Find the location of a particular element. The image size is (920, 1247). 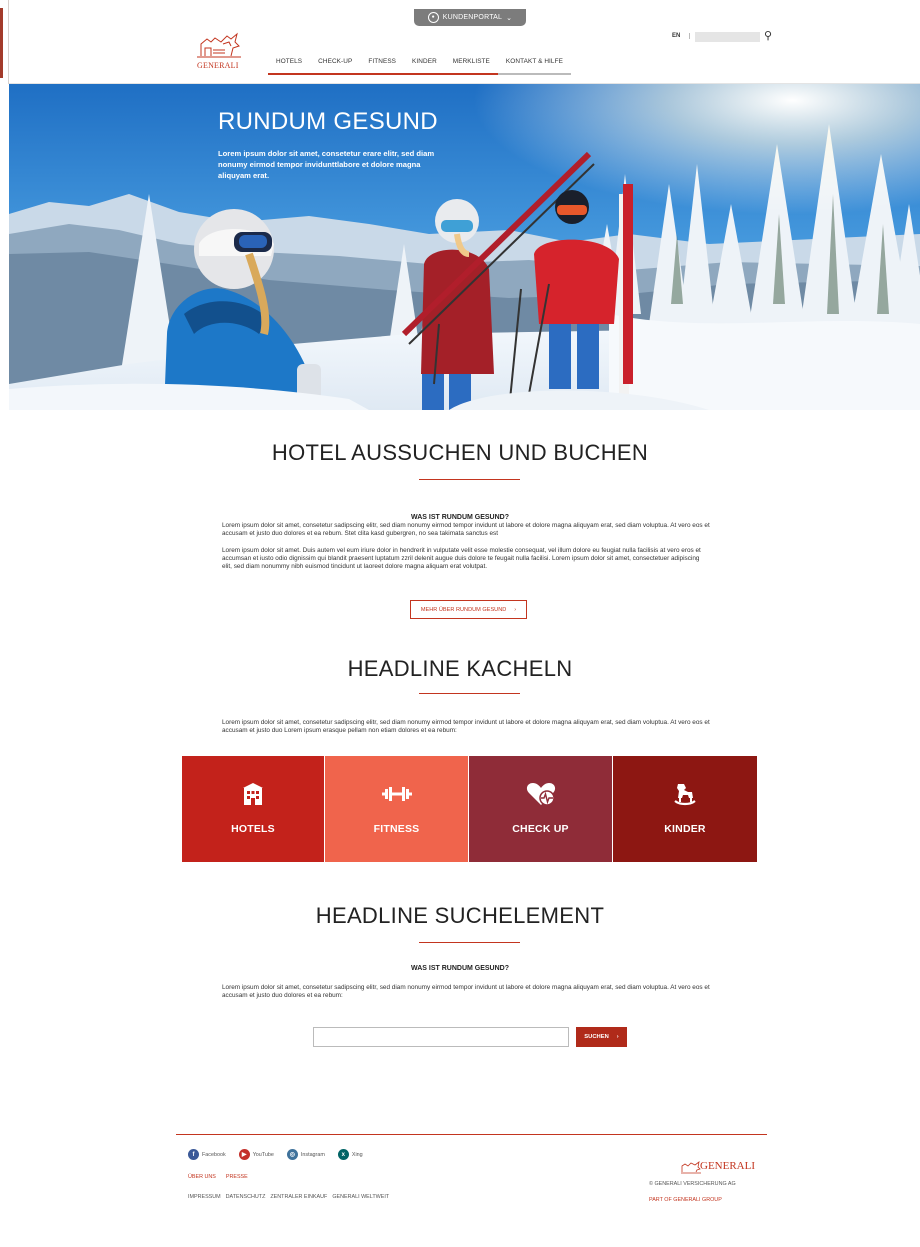

search-button: SUCHEN › is located at coordinates (601, 1037).